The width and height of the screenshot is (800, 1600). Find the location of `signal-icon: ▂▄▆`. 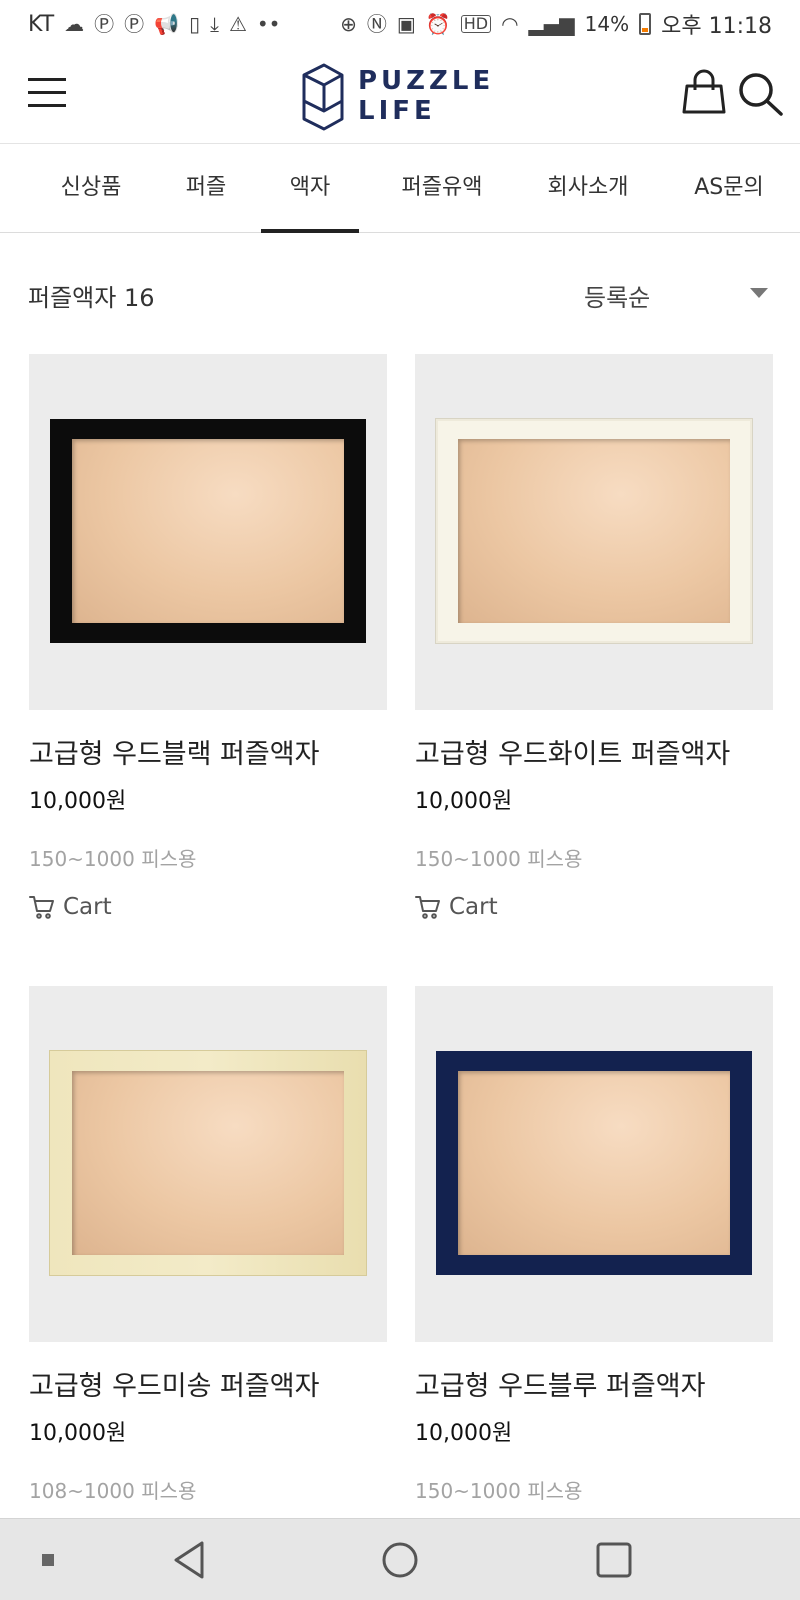

signal-icon: ▂▄▆ is located at coordinates (551, 24).